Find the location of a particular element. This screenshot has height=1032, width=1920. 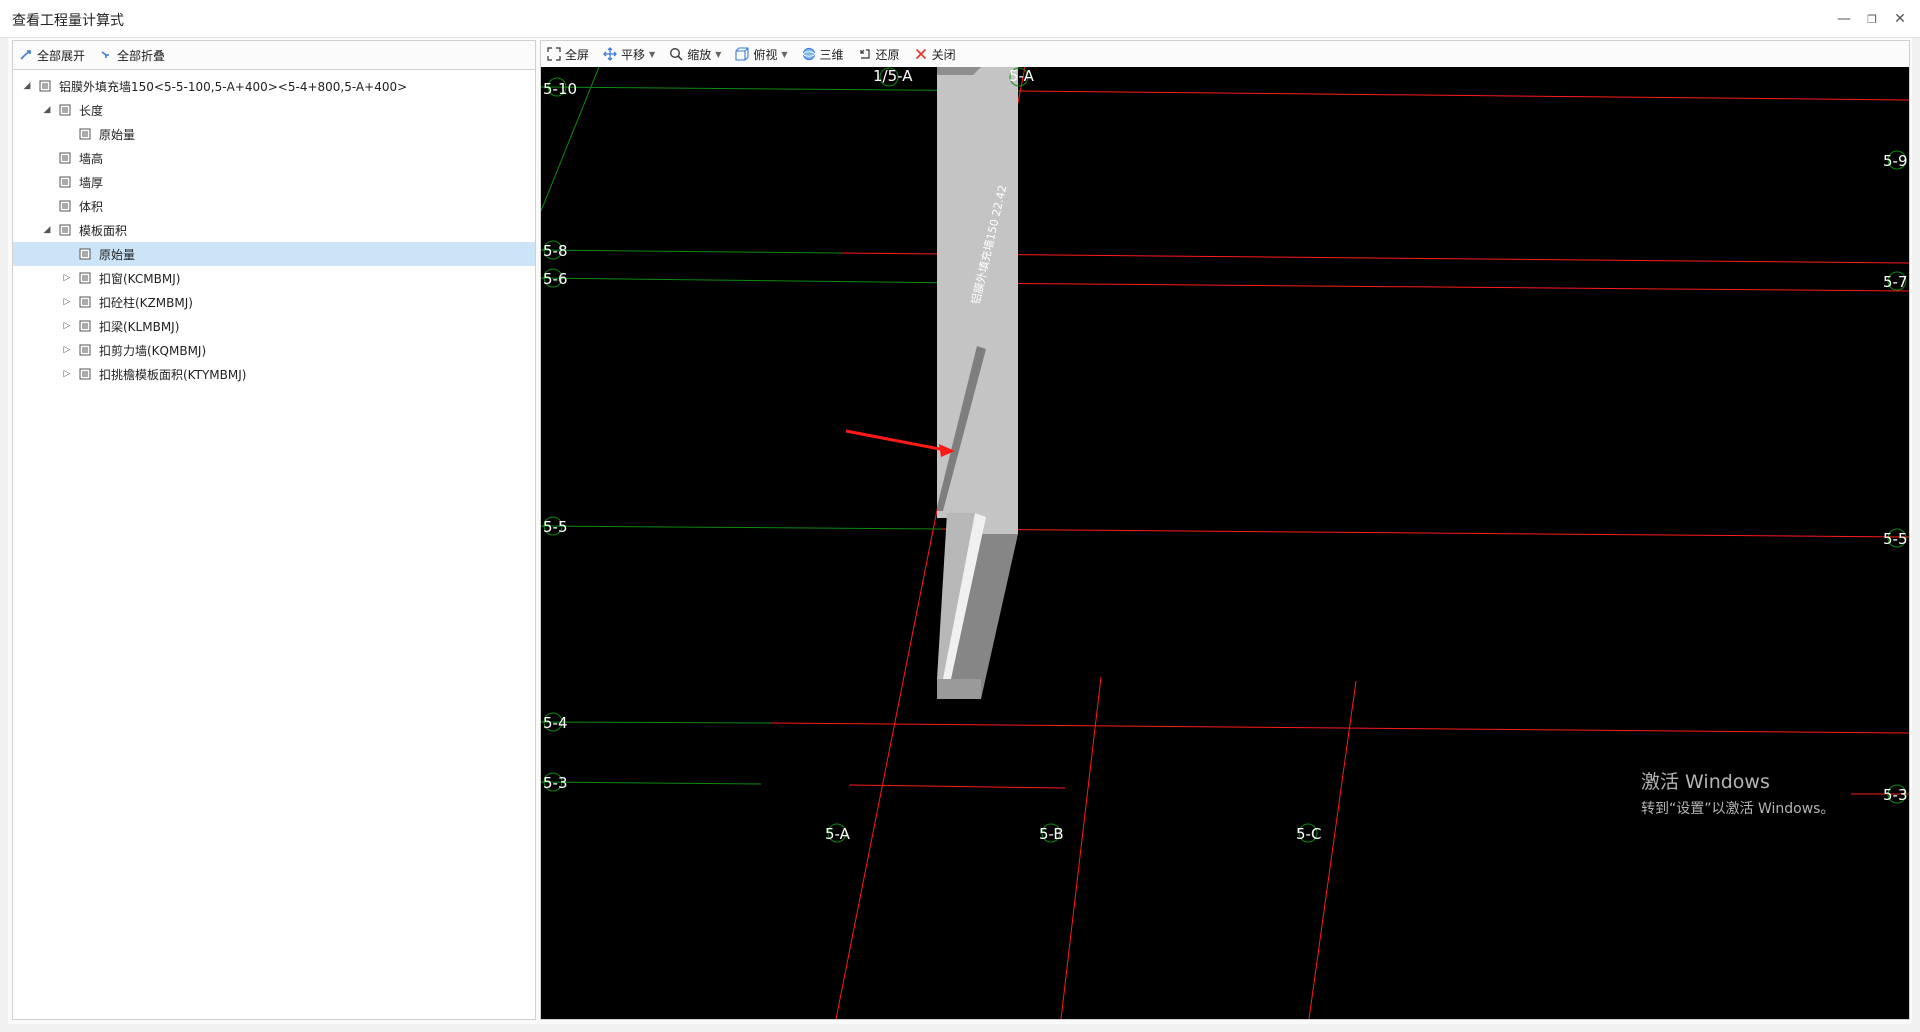

tree-node-label: 扣挑檐模板面积(KTYMBMJ) is located at coordinates (173, 374).